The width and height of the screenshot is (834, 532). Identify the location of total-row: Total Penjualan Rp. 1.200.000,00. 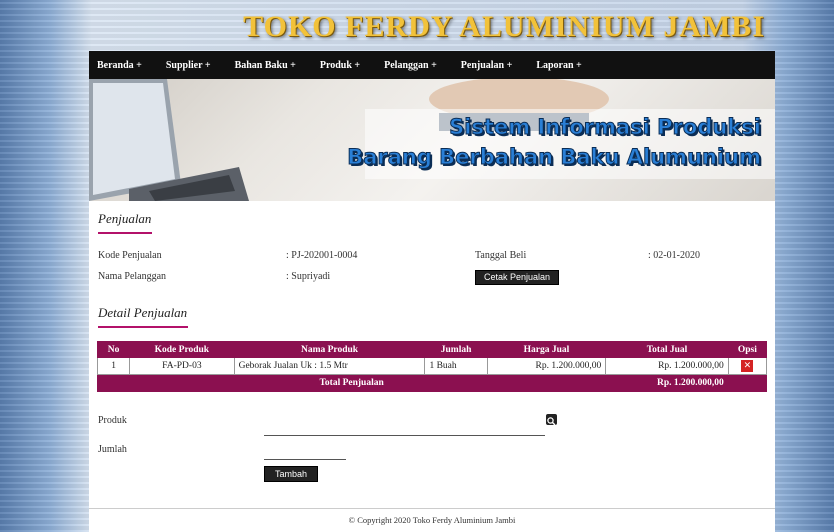
(432, 383).